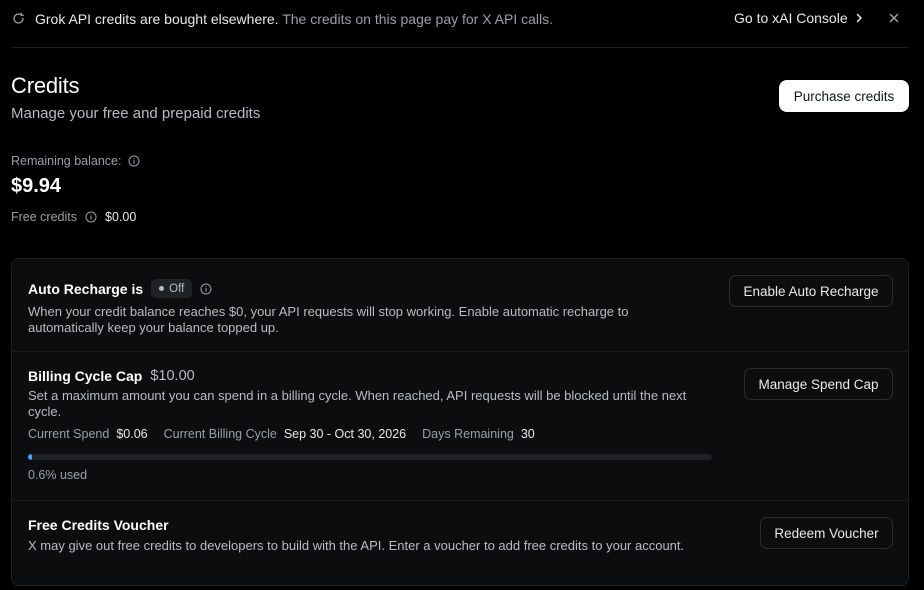  Describe the element at coordinates (844, 96) in the screenshot. I see `purchase-credits-button: Purchase credits` at that location.